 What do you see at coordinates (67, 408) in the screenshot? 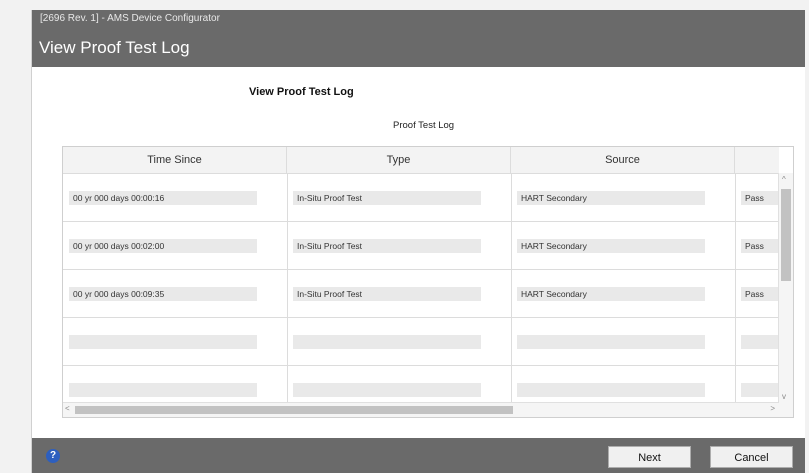
I see `chevron-left-icon: <` at bounding box center [67, 408].